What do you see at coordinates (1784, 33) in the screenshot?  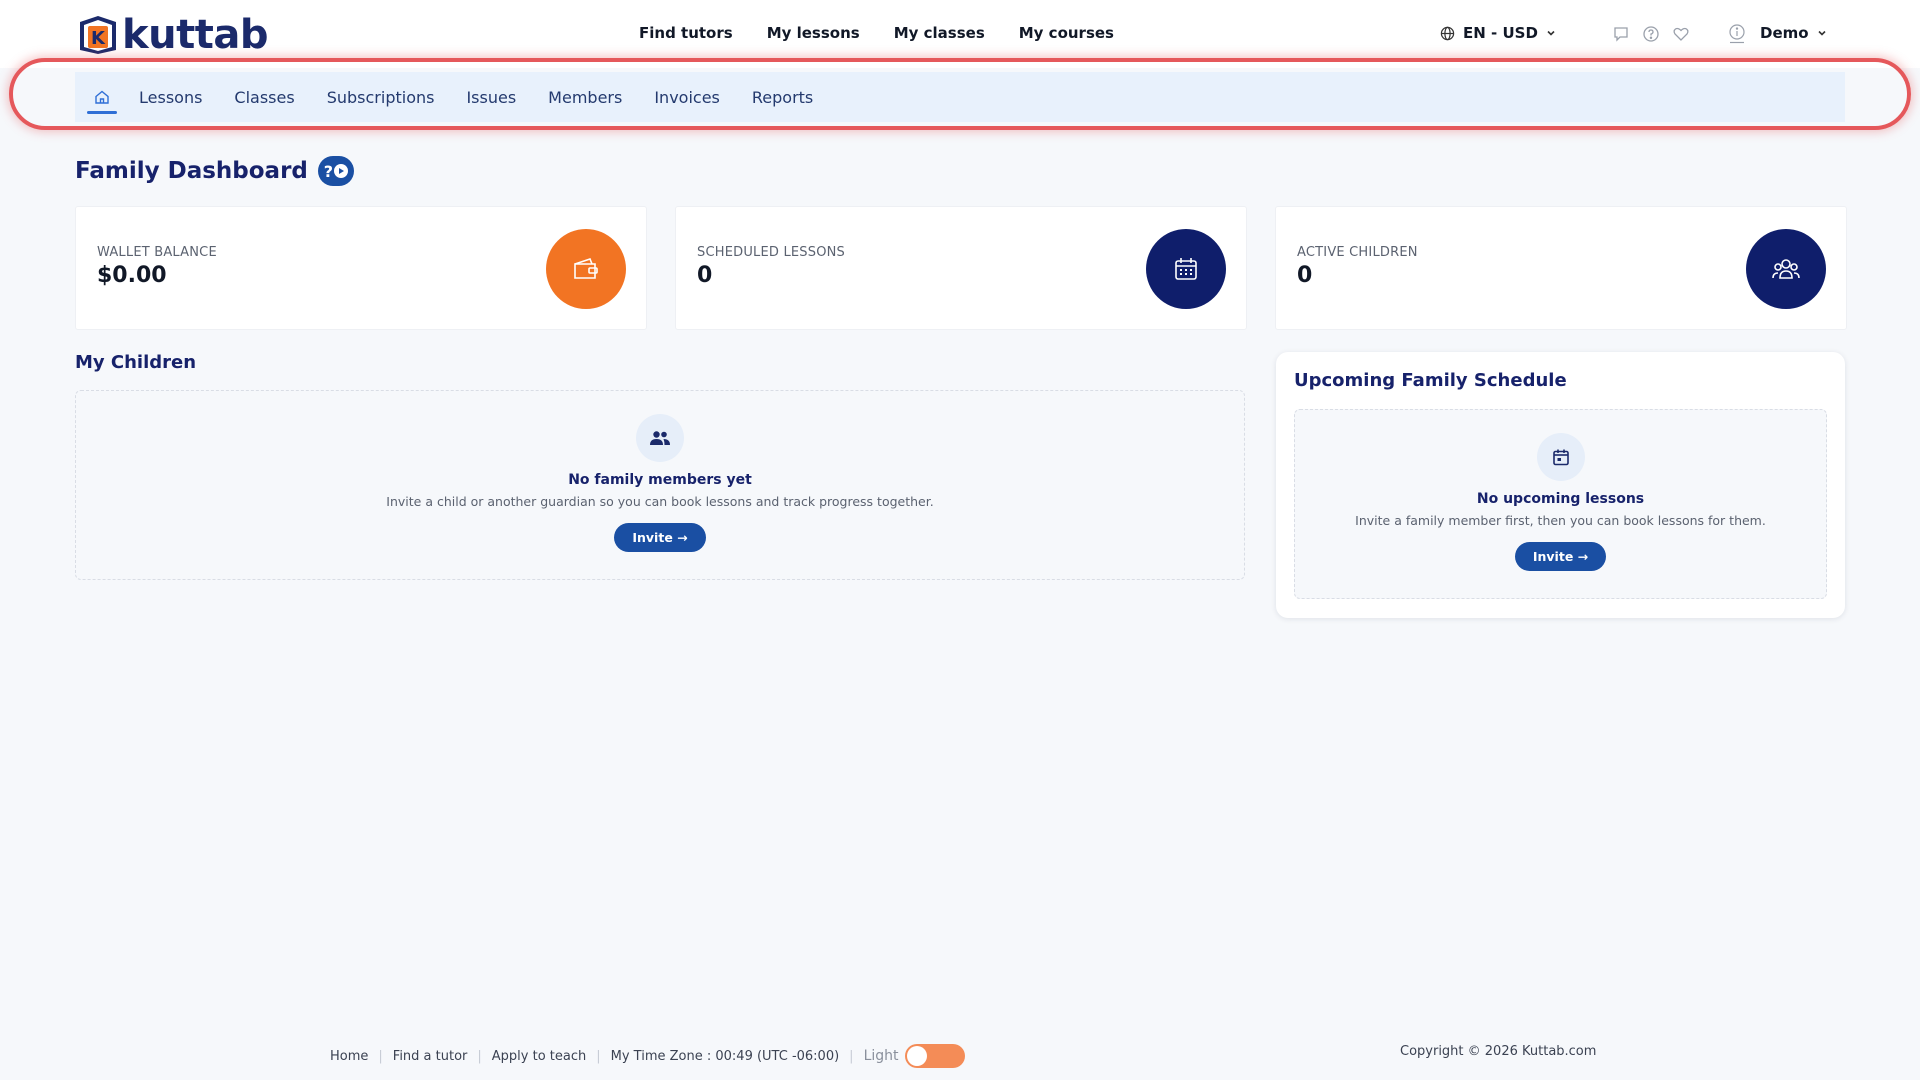 I see `user-name: Demo` at bounding box center [1784, 33].